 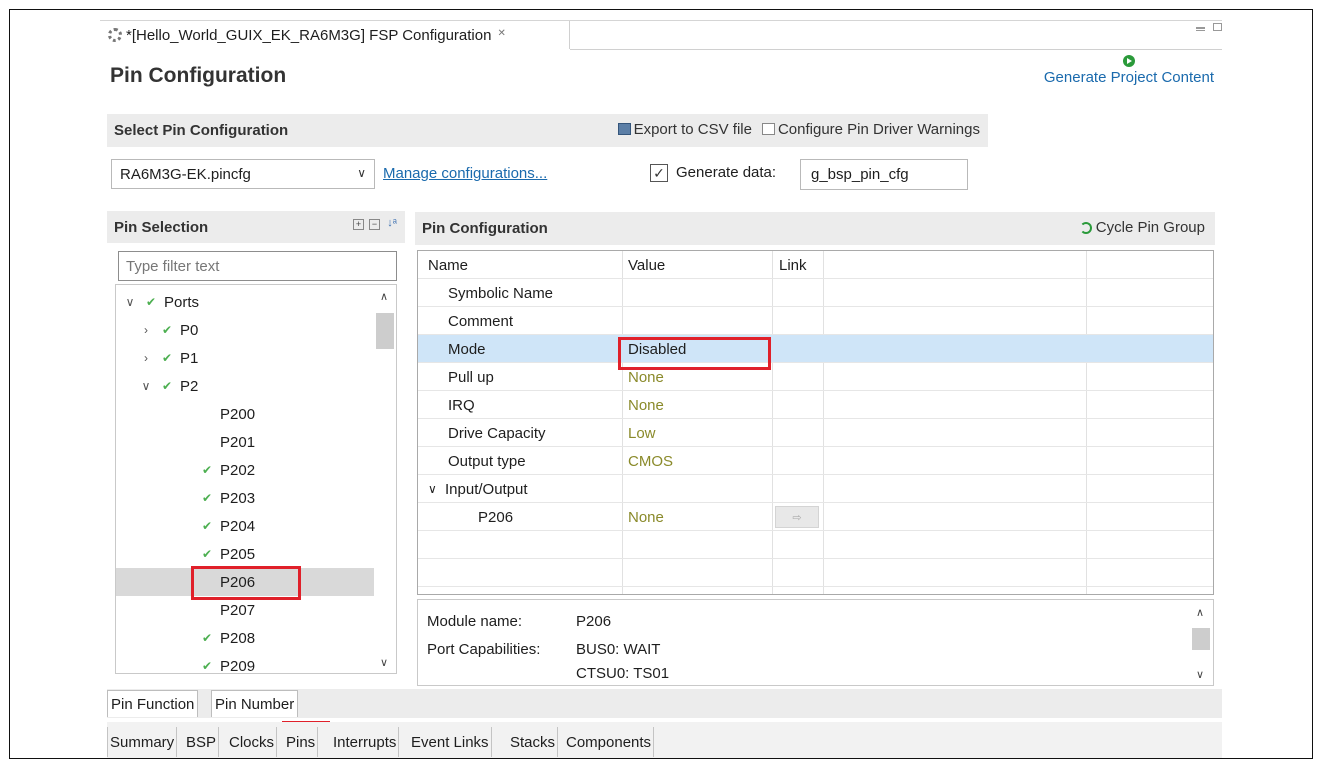 What do you see at coordinates (815, 433) in the screenshot?
I see `table-row: Drive Capacity Low` at bounding box center [815, 433].